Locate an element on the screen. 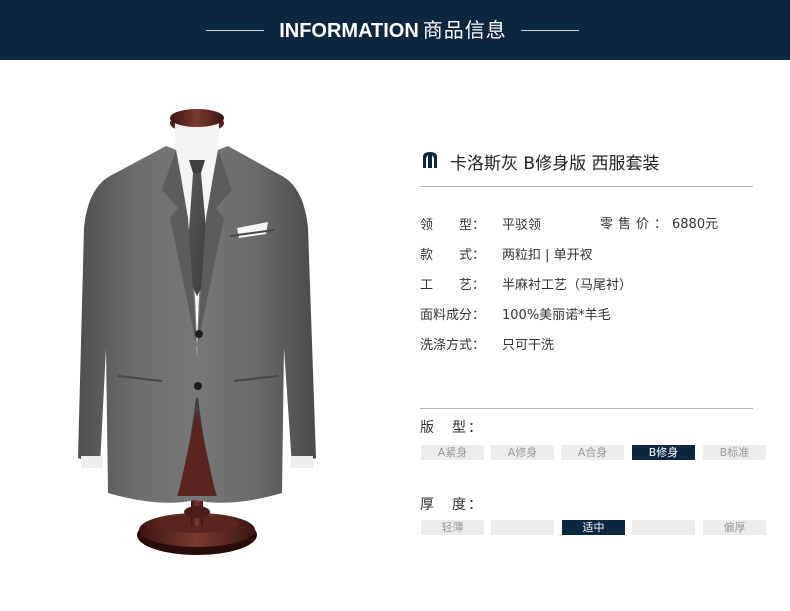  thickness-option-medium-selected: 适中 is located at coordinates (593, 527).